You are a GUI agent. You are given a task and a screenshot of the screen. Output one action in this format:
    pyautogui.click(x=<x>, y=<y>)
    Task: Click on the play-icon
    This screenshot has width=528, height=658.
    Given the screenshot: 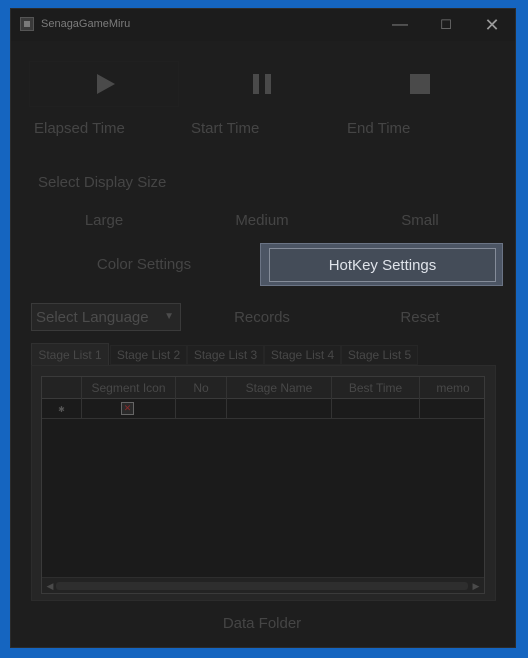 What is the action you would take?
    pyautogui.click(x=106, y=84)
    